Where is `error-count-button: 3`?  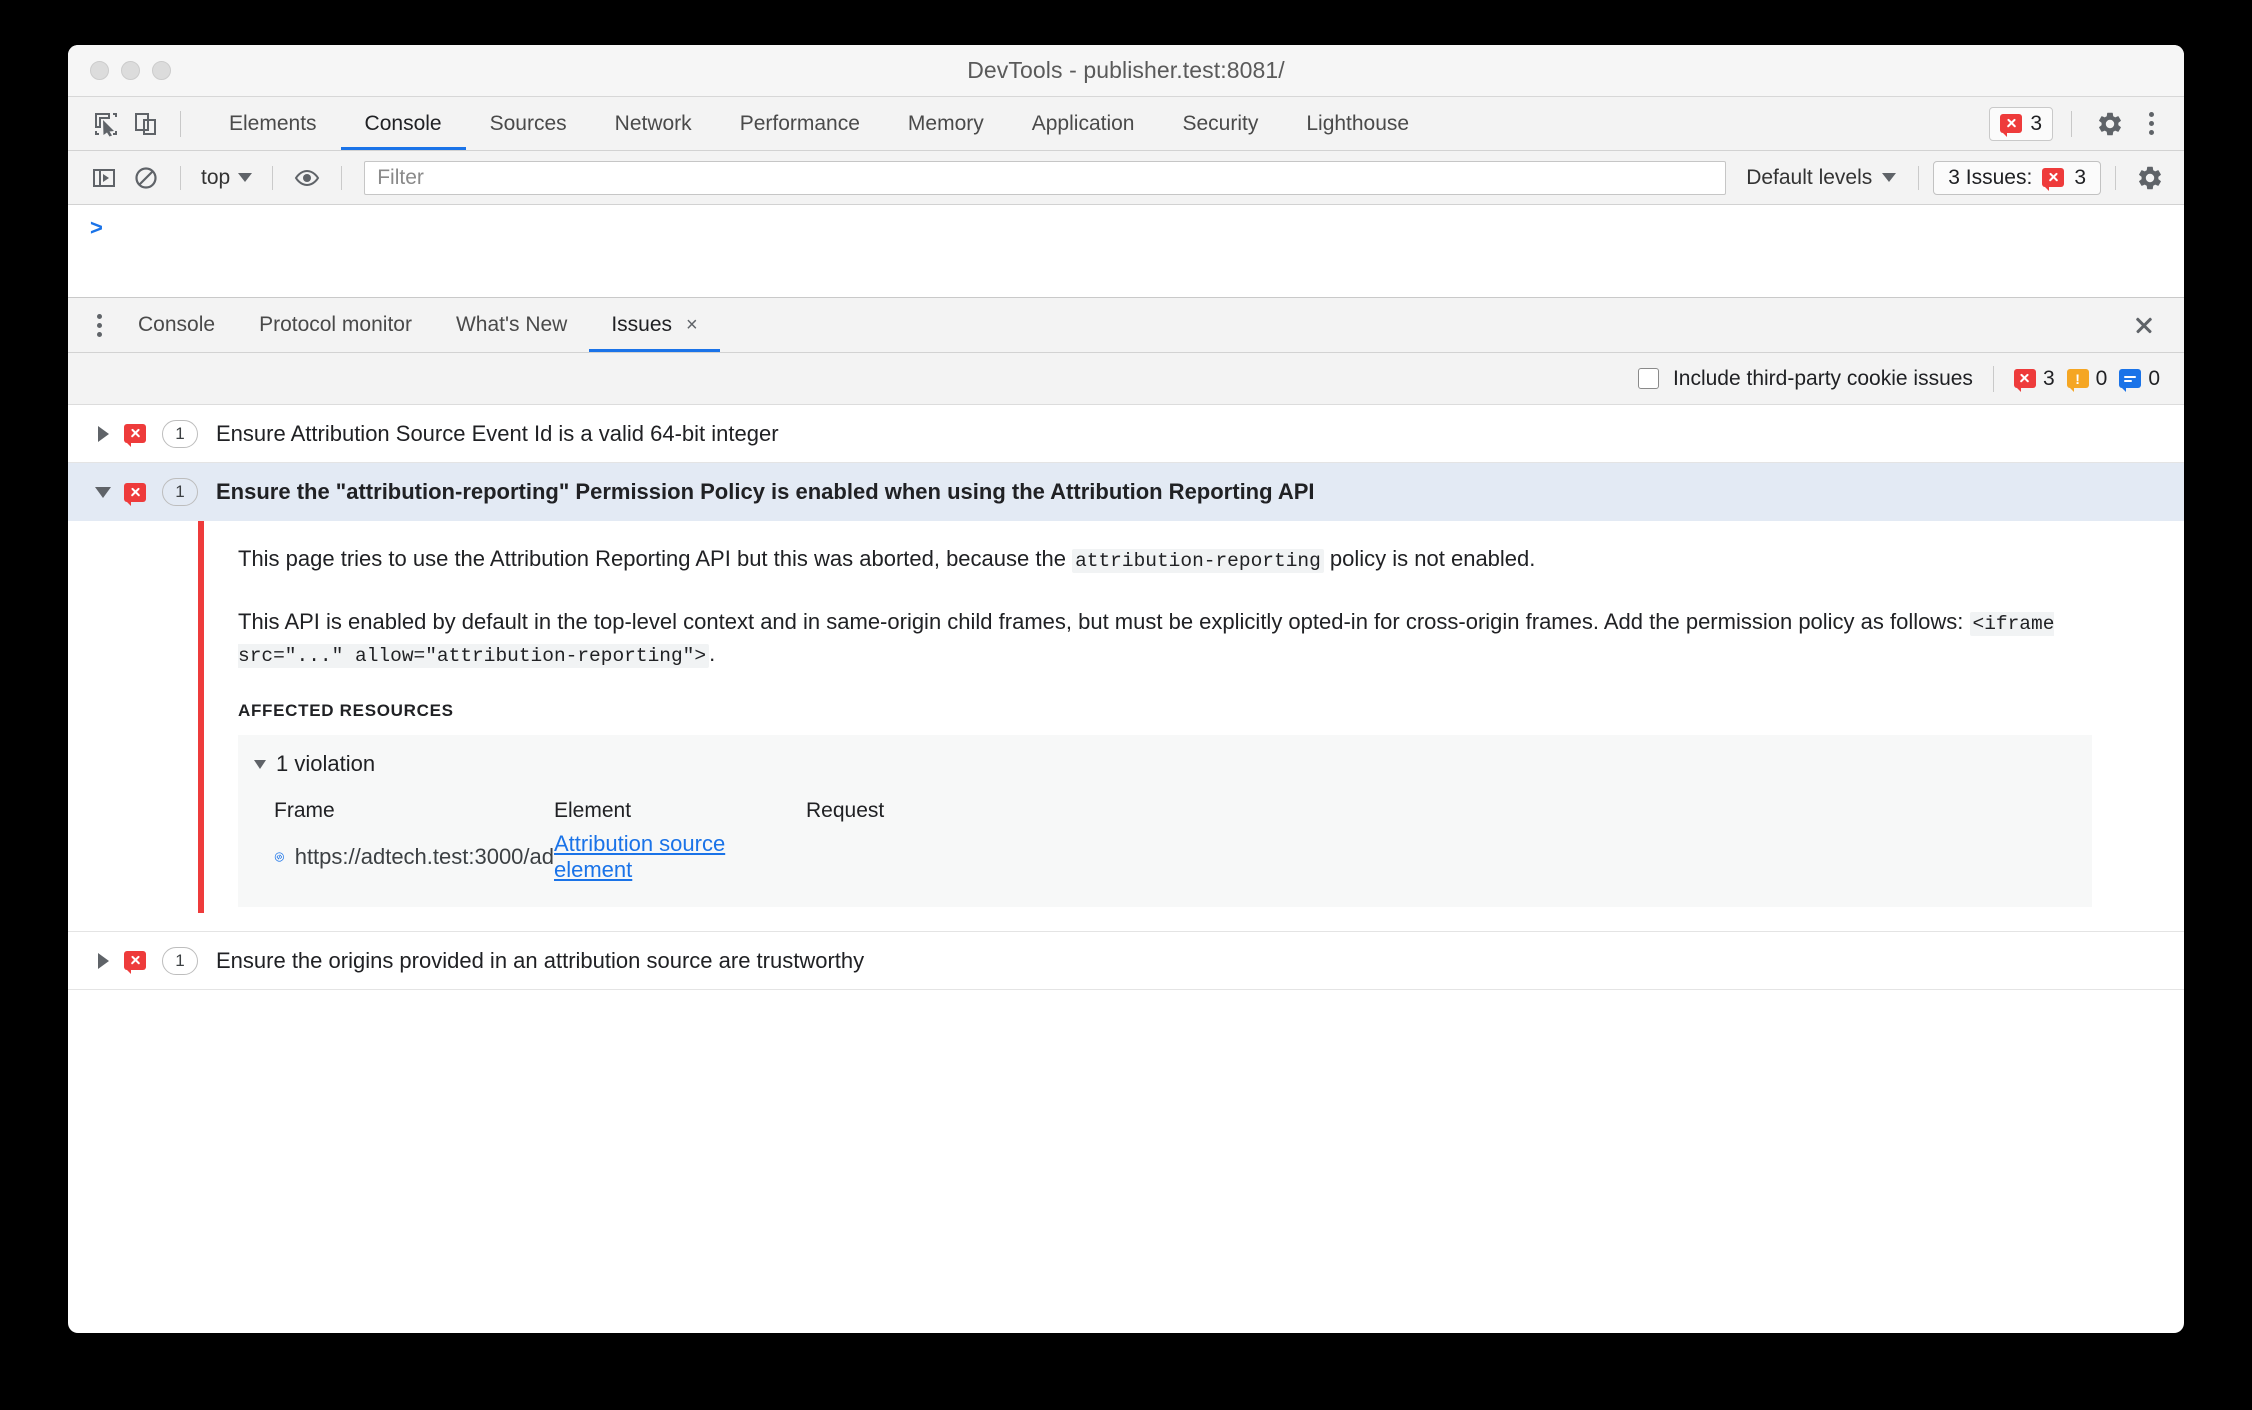 error-count-button: 3 is located at coordinates (2021, 123).